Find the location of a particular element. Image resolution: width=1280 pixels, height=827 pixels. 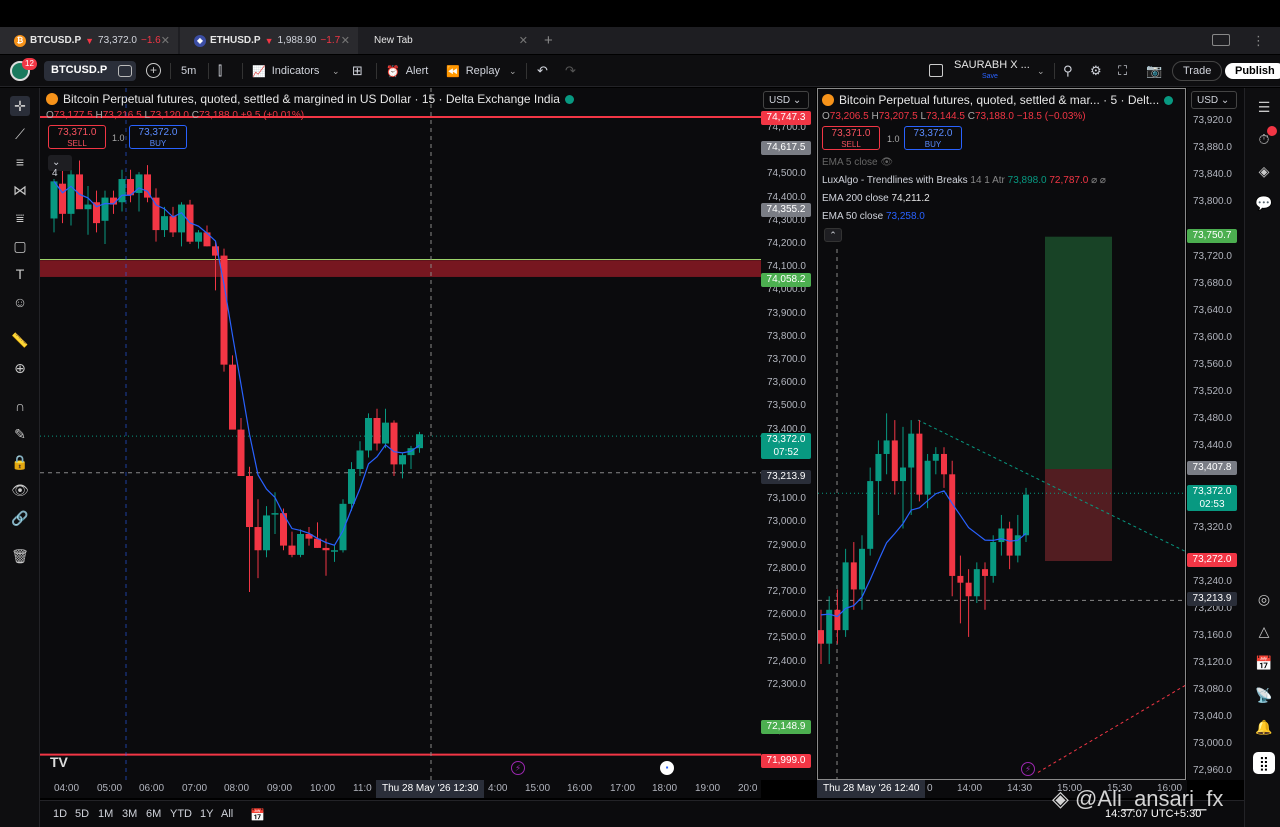

tradingview-logo: TV is located at coordinates (59, 762).